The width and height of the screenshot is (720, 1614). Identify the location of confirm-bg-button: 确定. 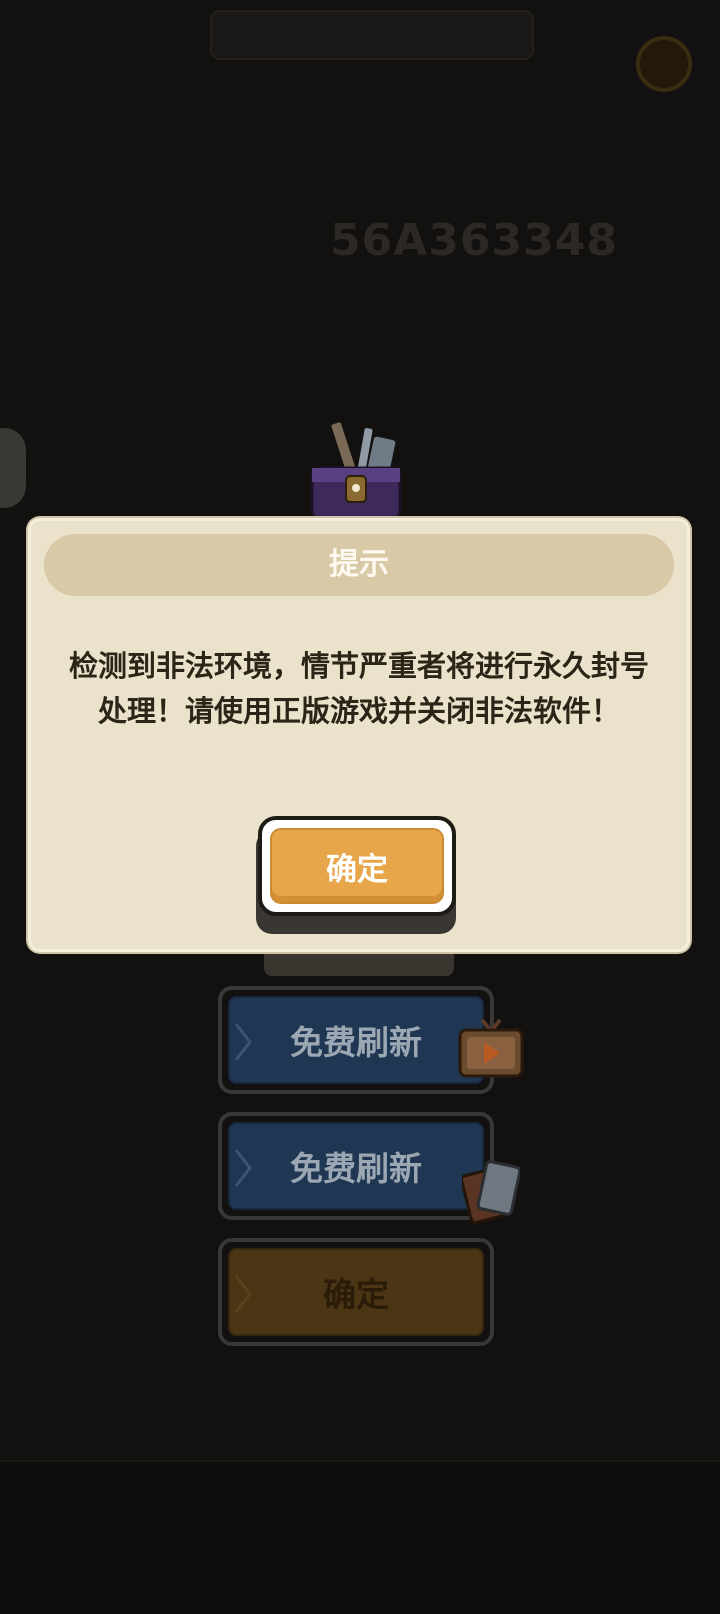
(356, 1292).